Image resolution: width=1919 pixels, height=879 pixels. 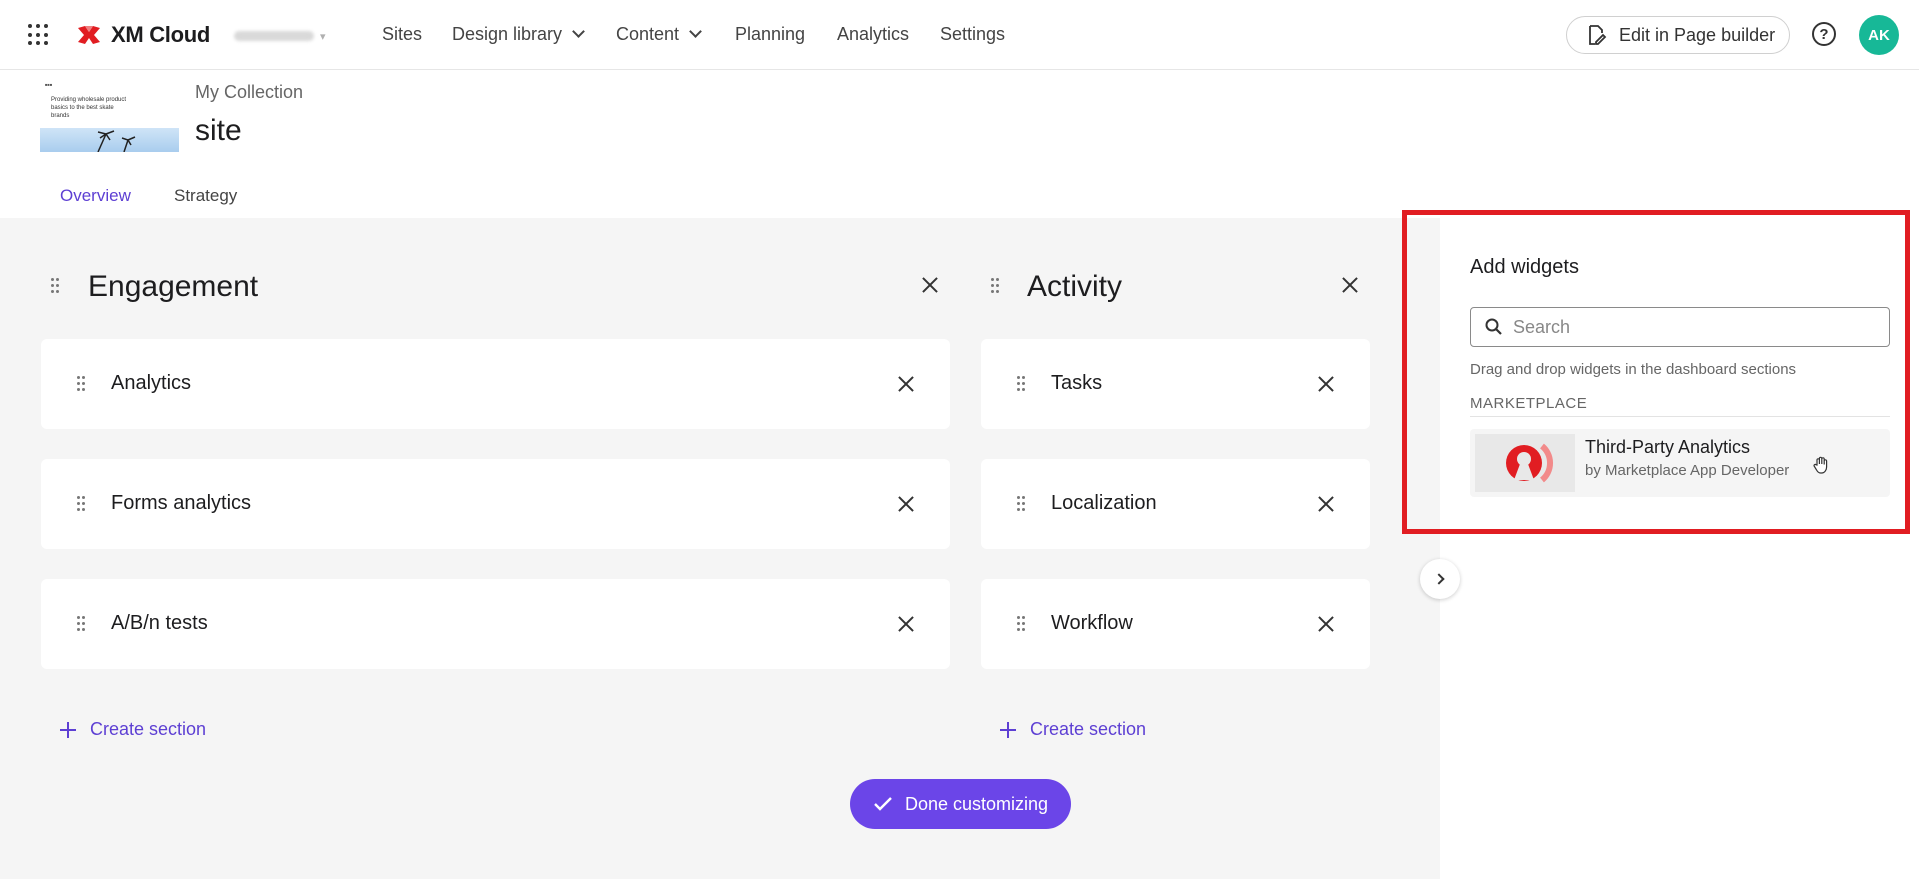 What do you see at coordinates (495, 624) in the screenshot?
I see `widget-card-abn-tests: A/B/n tests` at bounding box center [495, 624].